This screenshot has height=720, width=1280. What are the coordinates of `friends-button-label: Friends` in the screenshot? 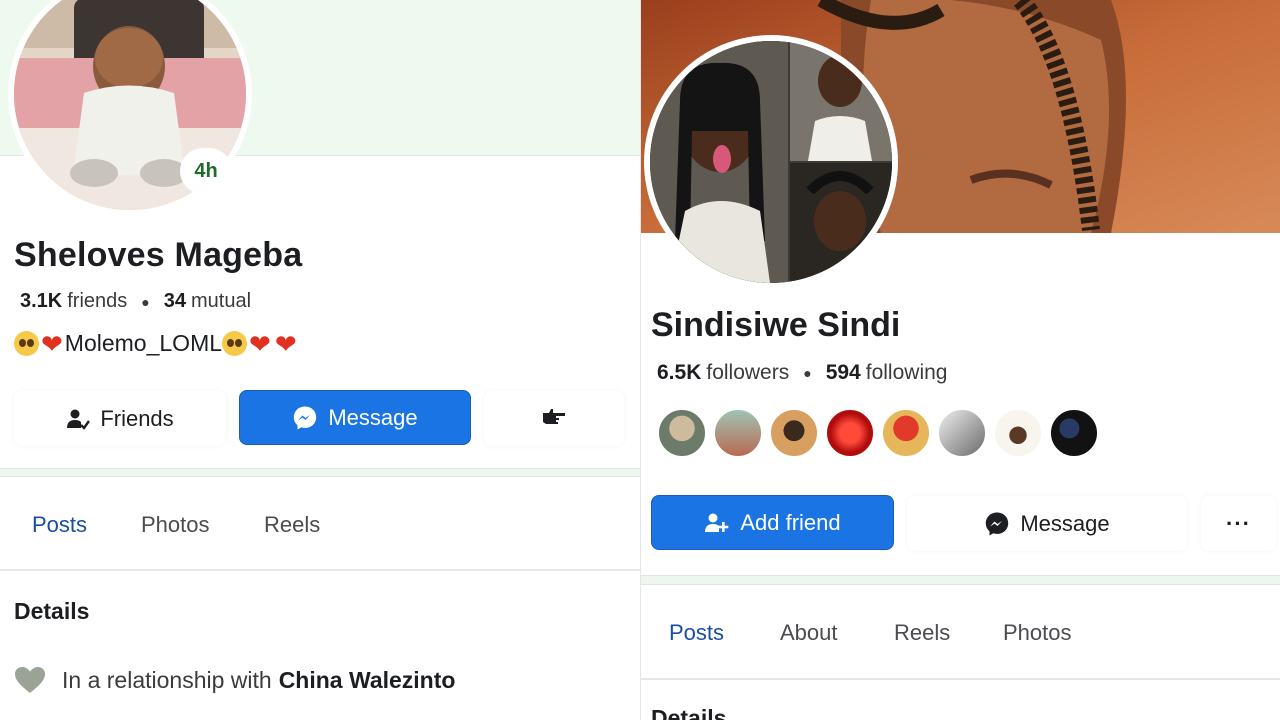 It's located at (137, 418).